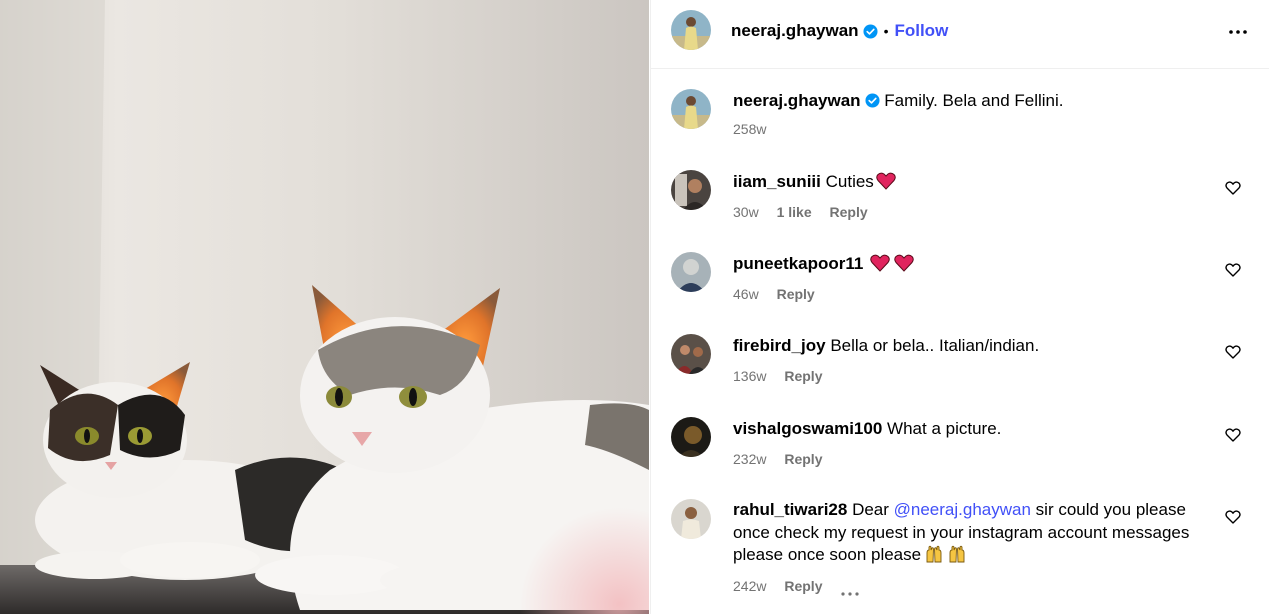 The image size is (1269, 614). I want to click on caption-text-block: neeraj.ghaywan Family. Bela and Fellini., so click(973, 100).